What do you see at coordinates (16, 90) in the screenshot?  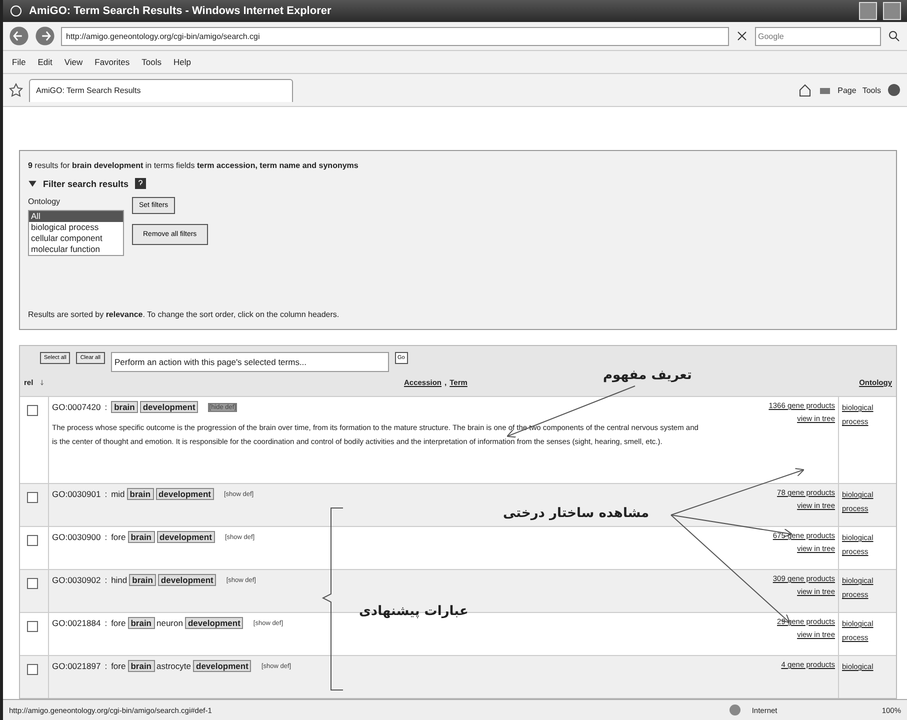 I see `star-icon` at bounding box center [16, 90].